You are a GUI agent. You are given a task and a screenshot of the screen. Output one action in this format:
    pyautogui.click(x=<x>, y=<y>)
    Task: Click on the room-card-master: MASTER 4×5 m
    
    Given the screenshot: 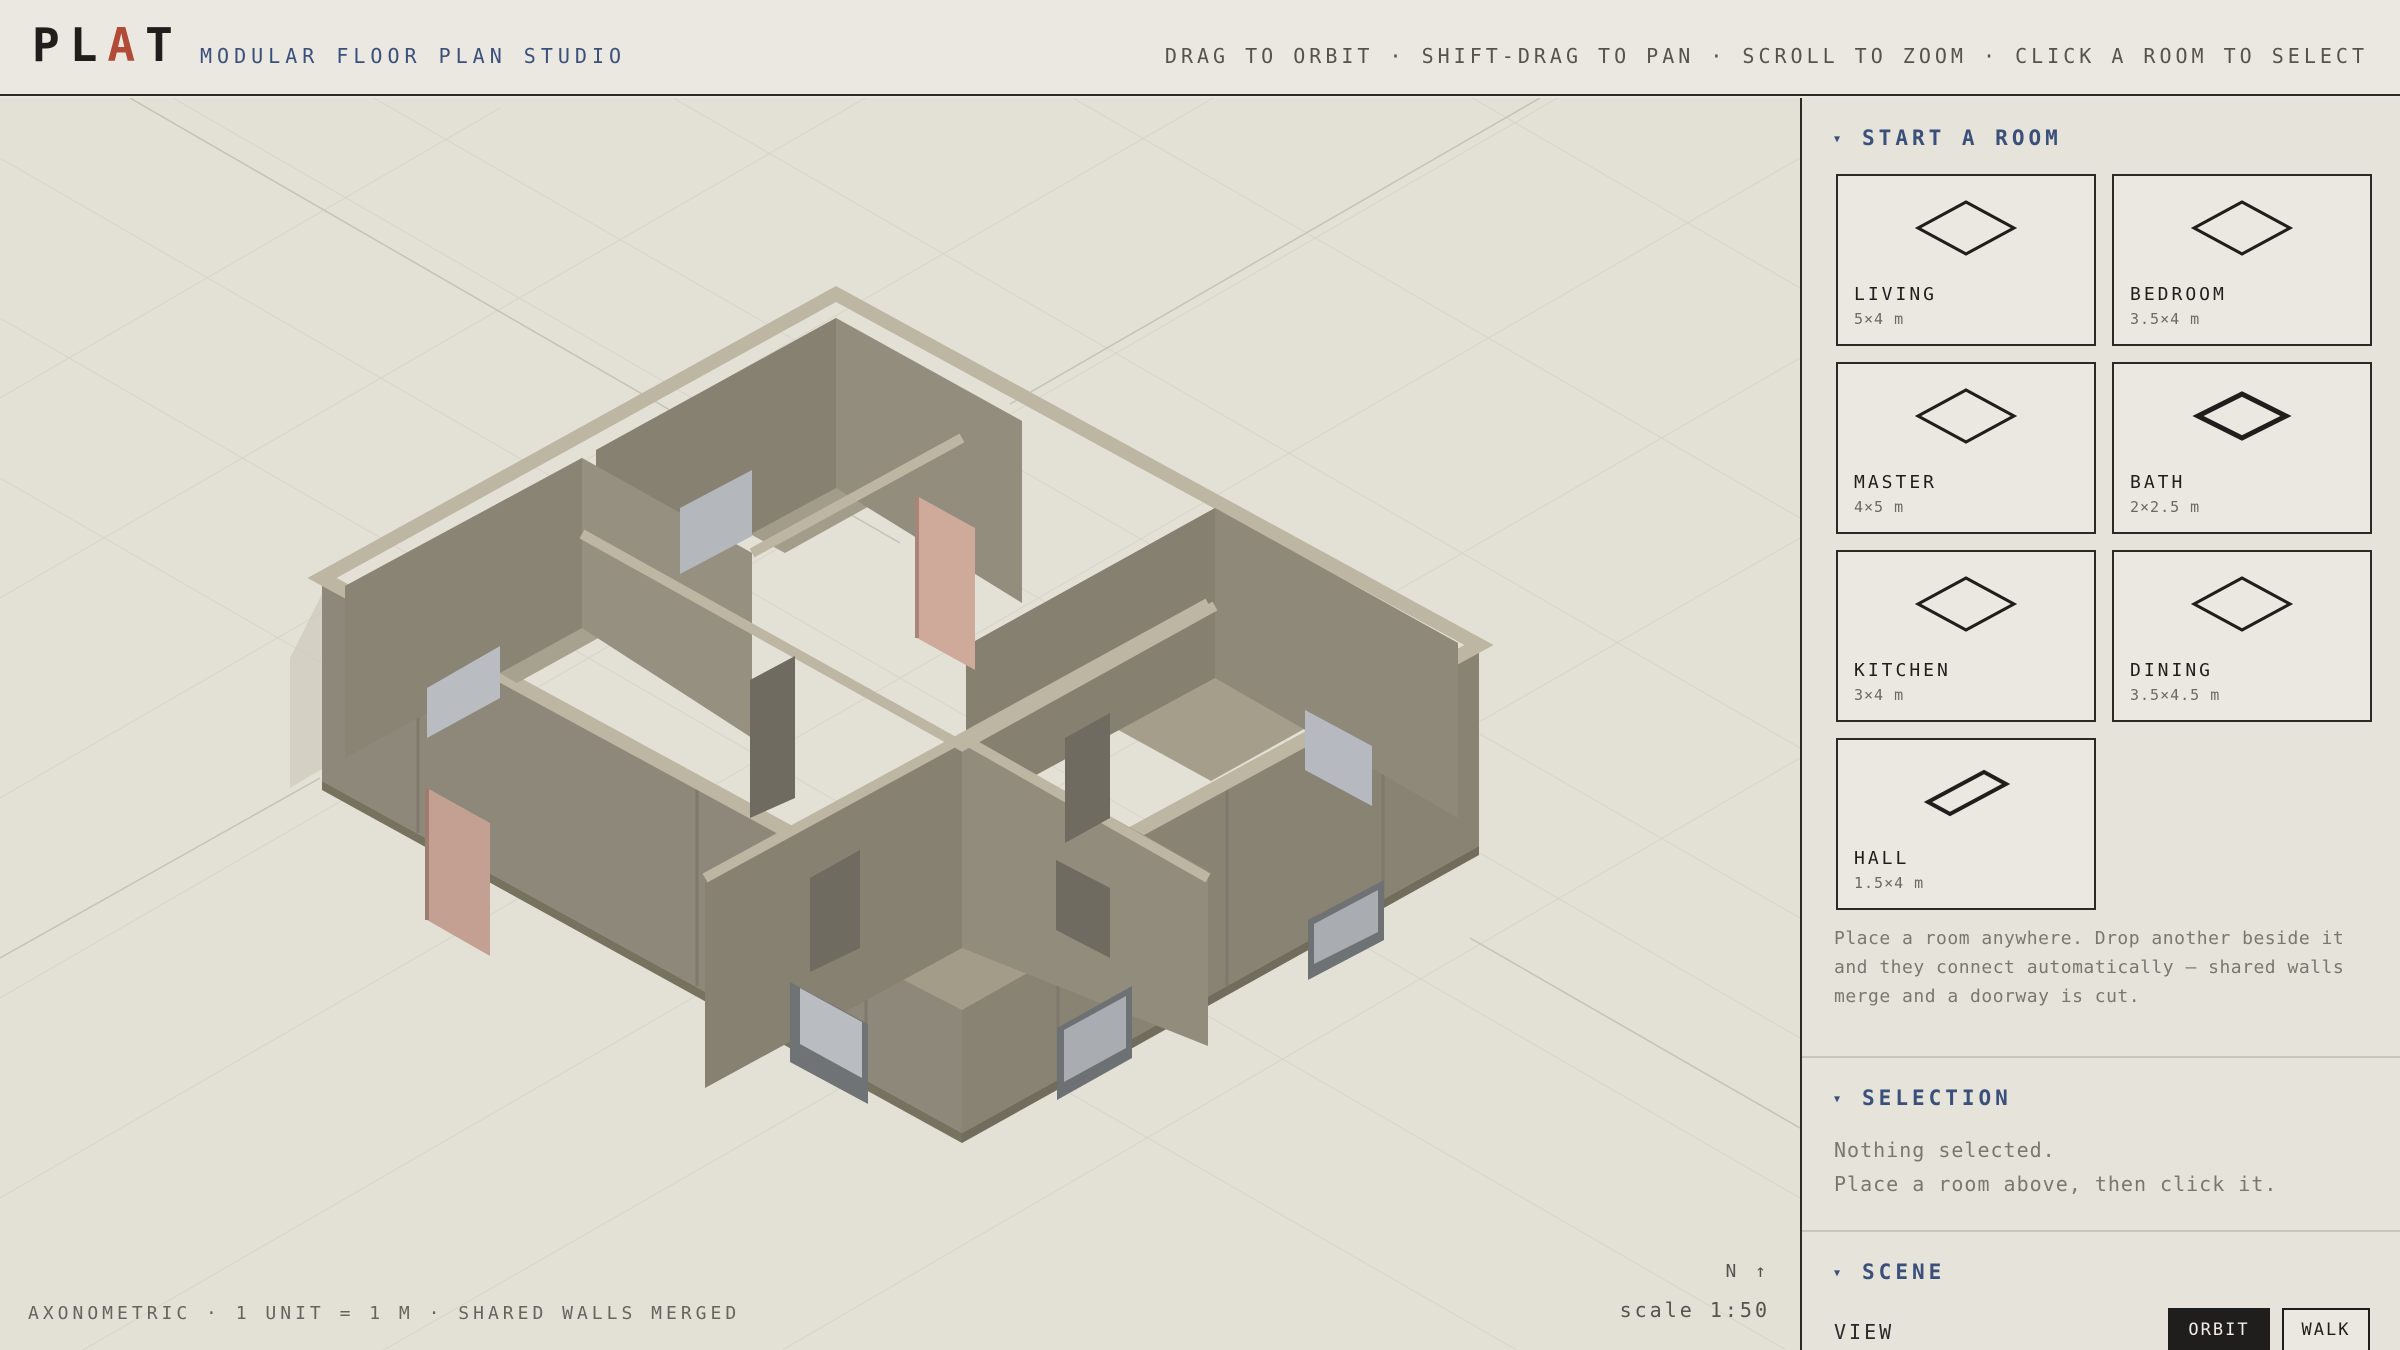 What is the action you would take?
    pyautogui.click(x=1966, y=448)
    